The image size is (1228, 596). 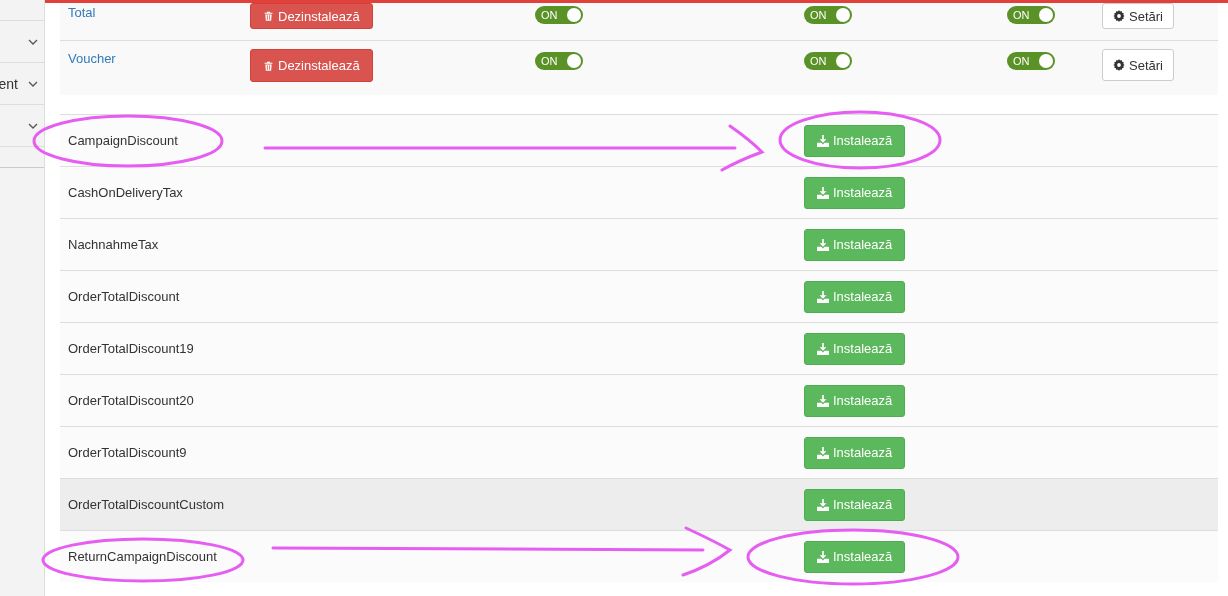 What do you see at coordinates (124, 296) in the screenshot?
I see `module-name: OrderTotalDiscount` at bounding box center [124, 296].